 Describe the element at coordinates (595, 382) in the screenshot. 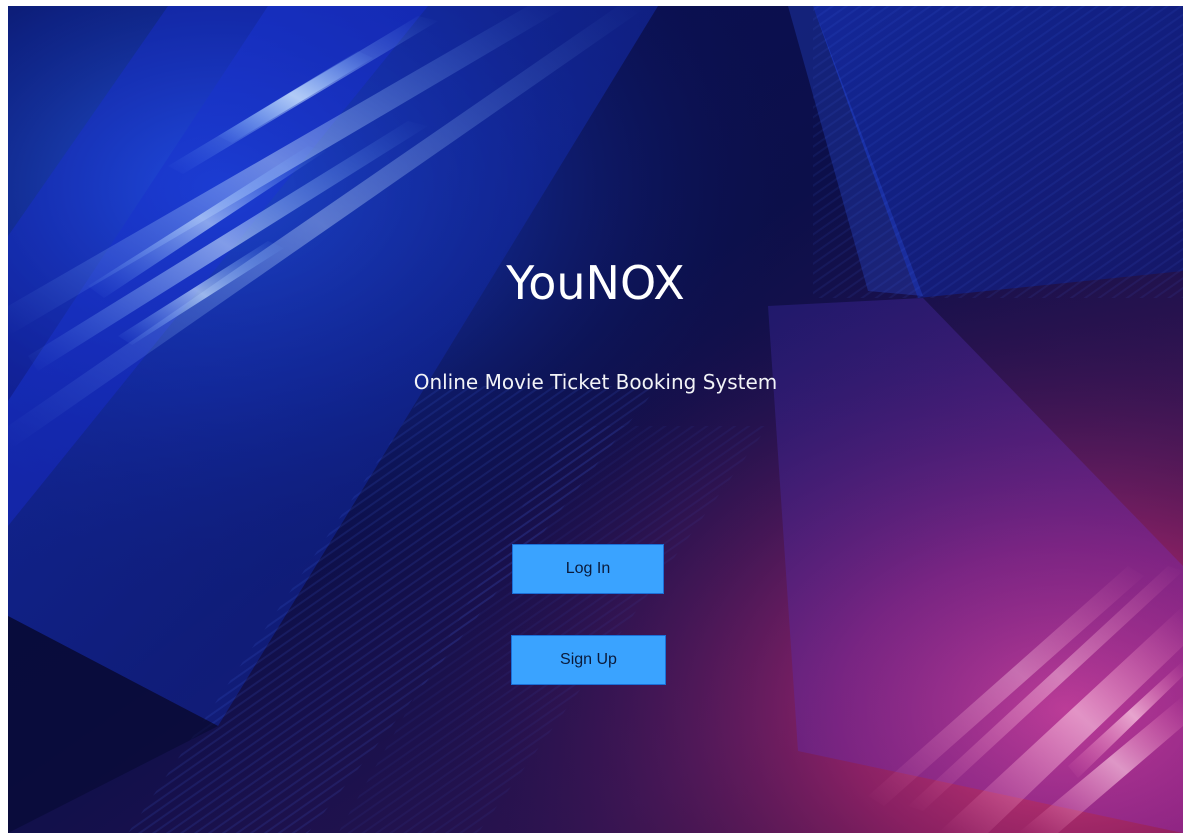

I see `app-subtitle: Online Movie Ticket Booking System` at that location.